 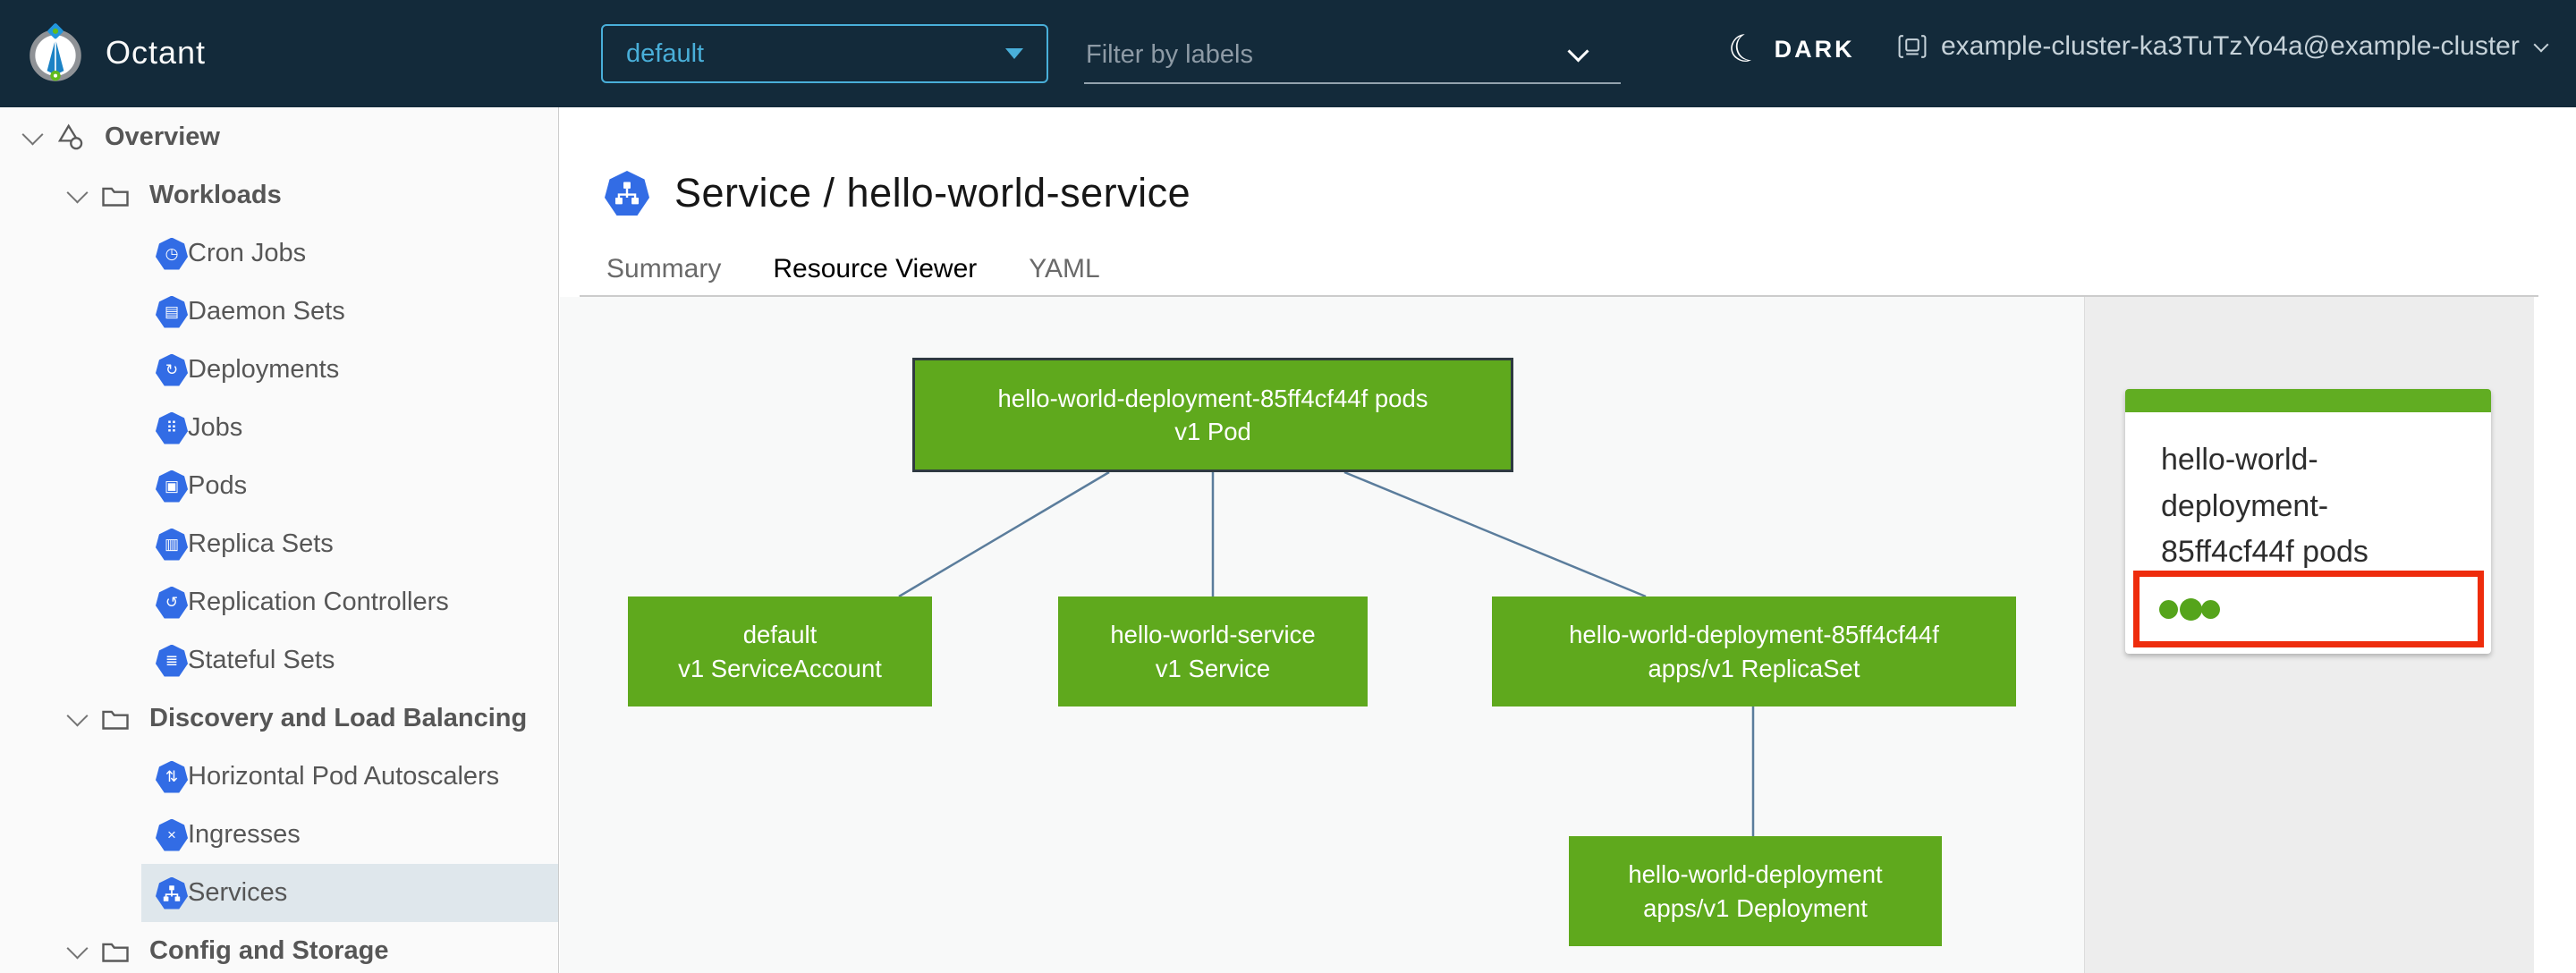 I want to click on card-status-bar, so click(x=2308, y=400).